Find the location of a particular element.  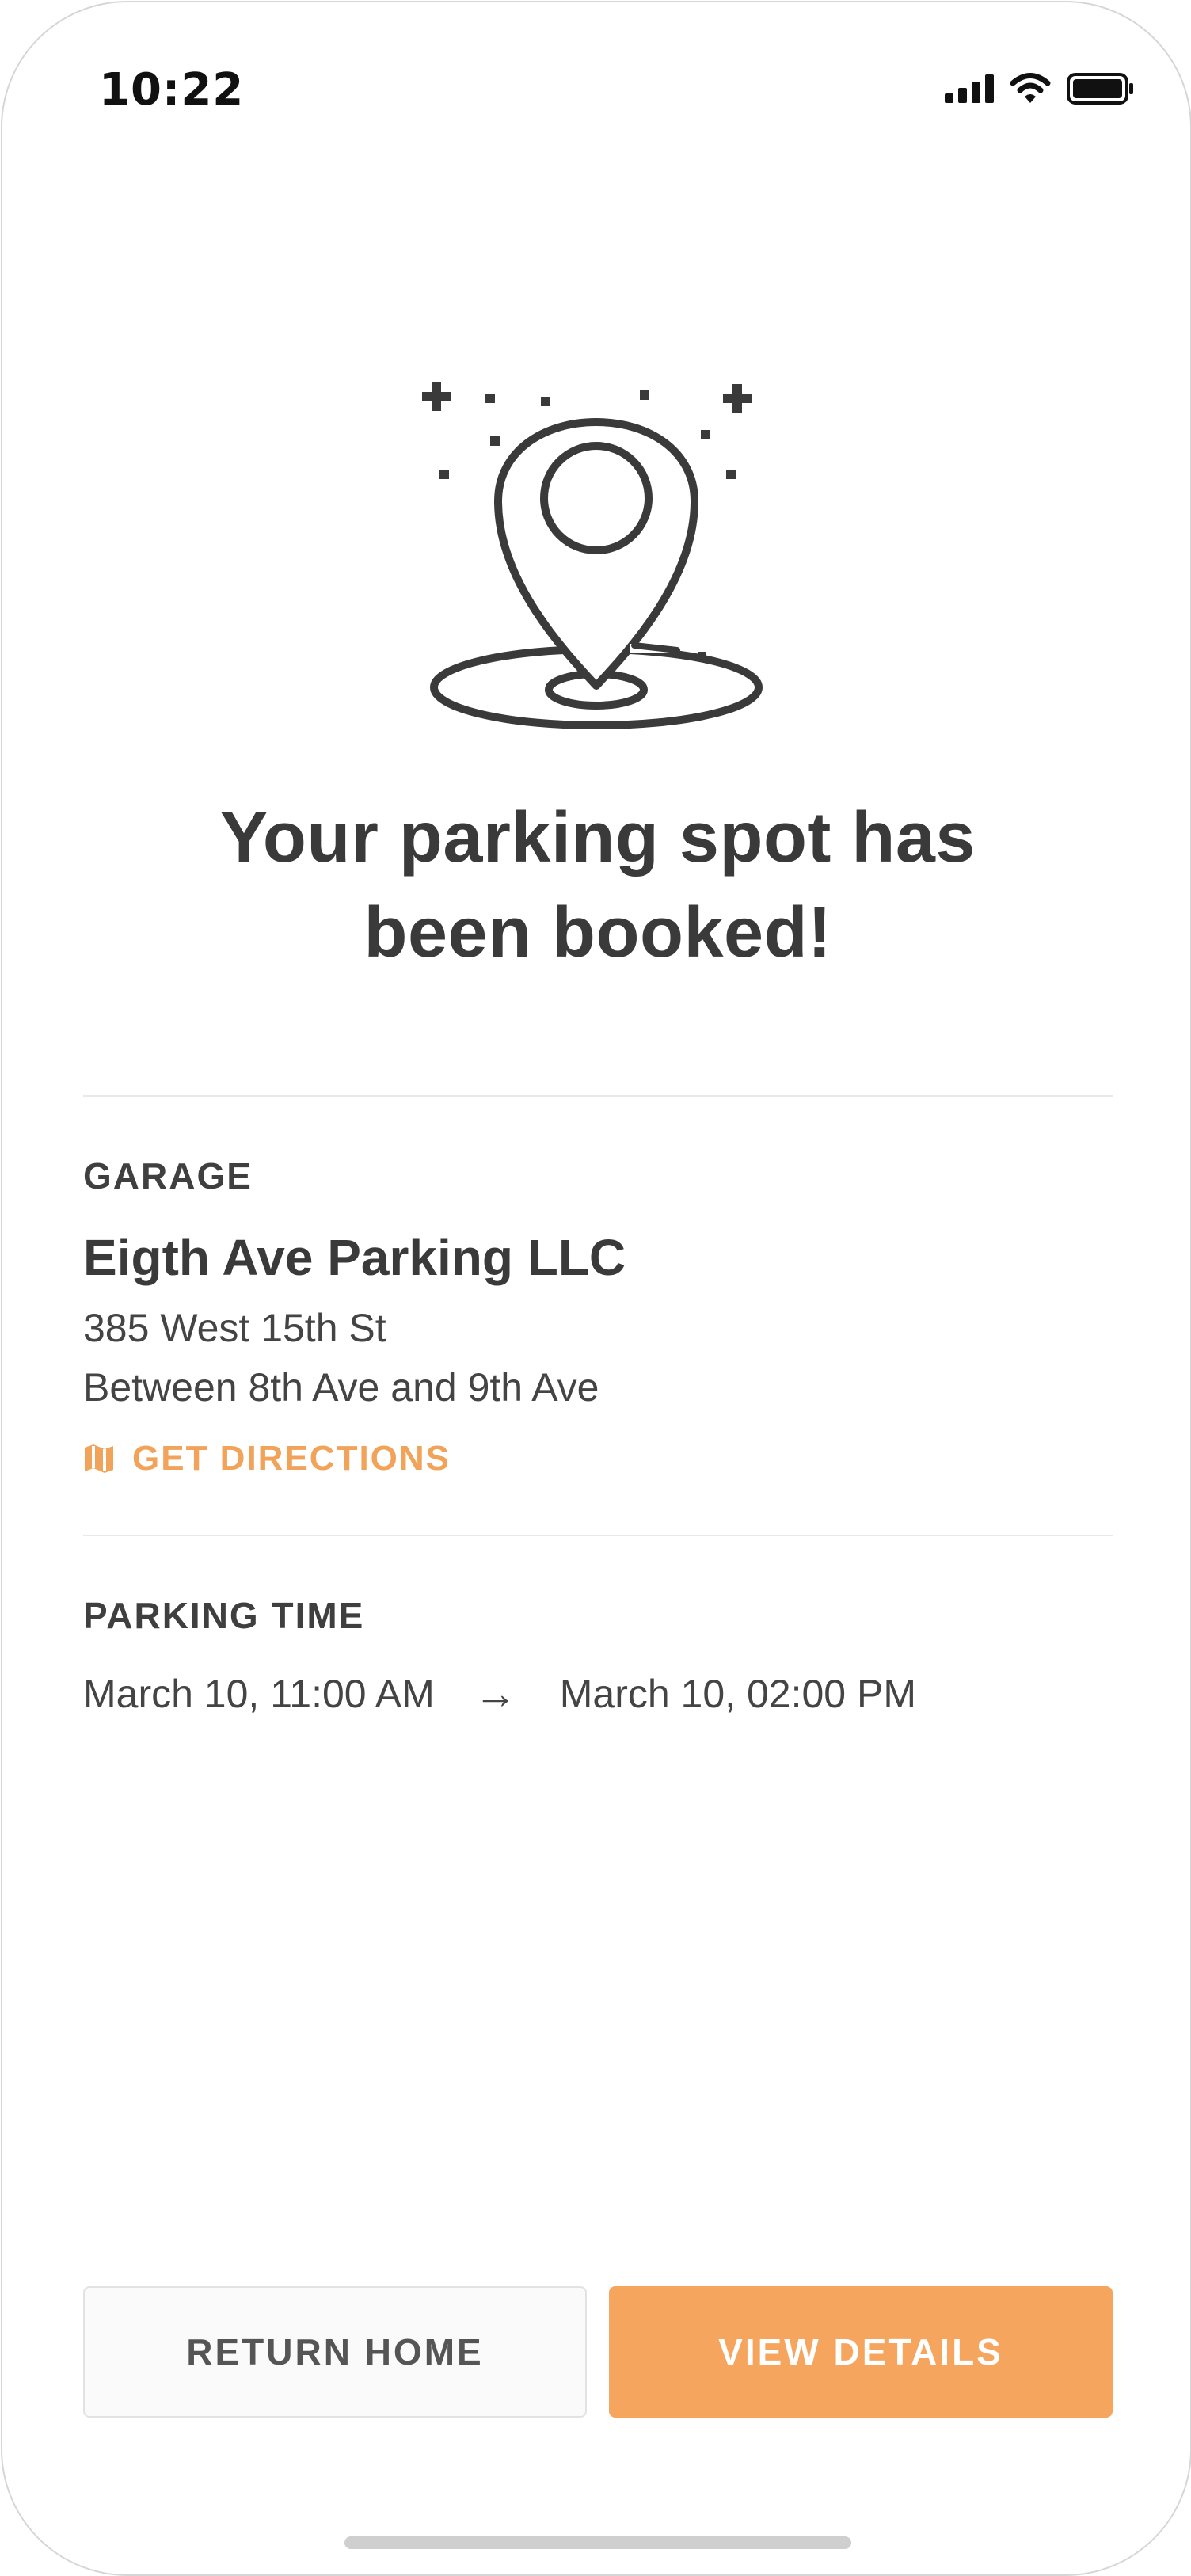

parking-start-time: March 10, 11:00 AM is located at coordinates (259, 1694).